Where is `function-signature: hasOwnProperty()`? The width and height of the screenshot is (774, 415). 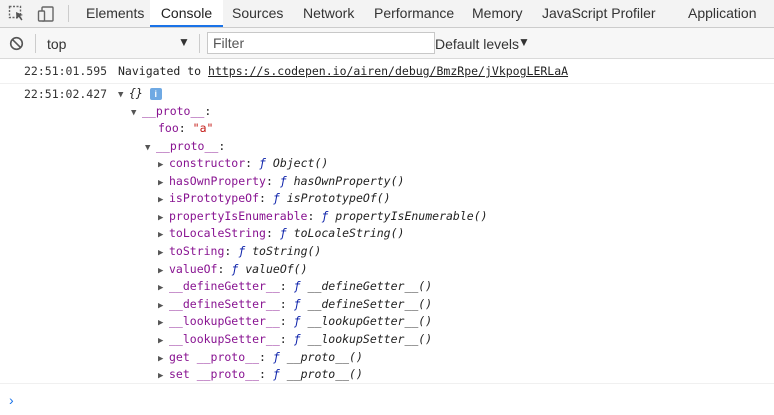 function-signature: hasOwnProperty() is located at coordinates (349, 180).